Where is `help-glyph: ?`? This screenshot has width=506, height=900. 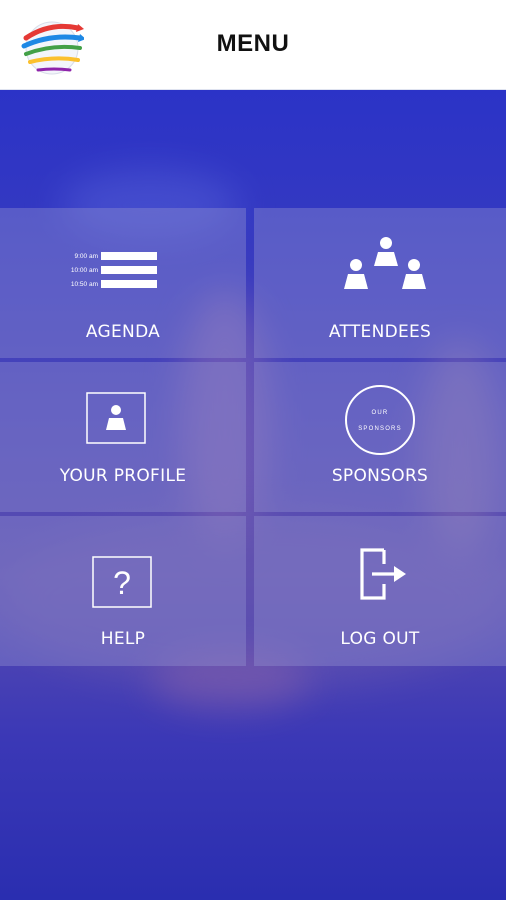 help-glyph: ? is located at coordinates (122, 583).